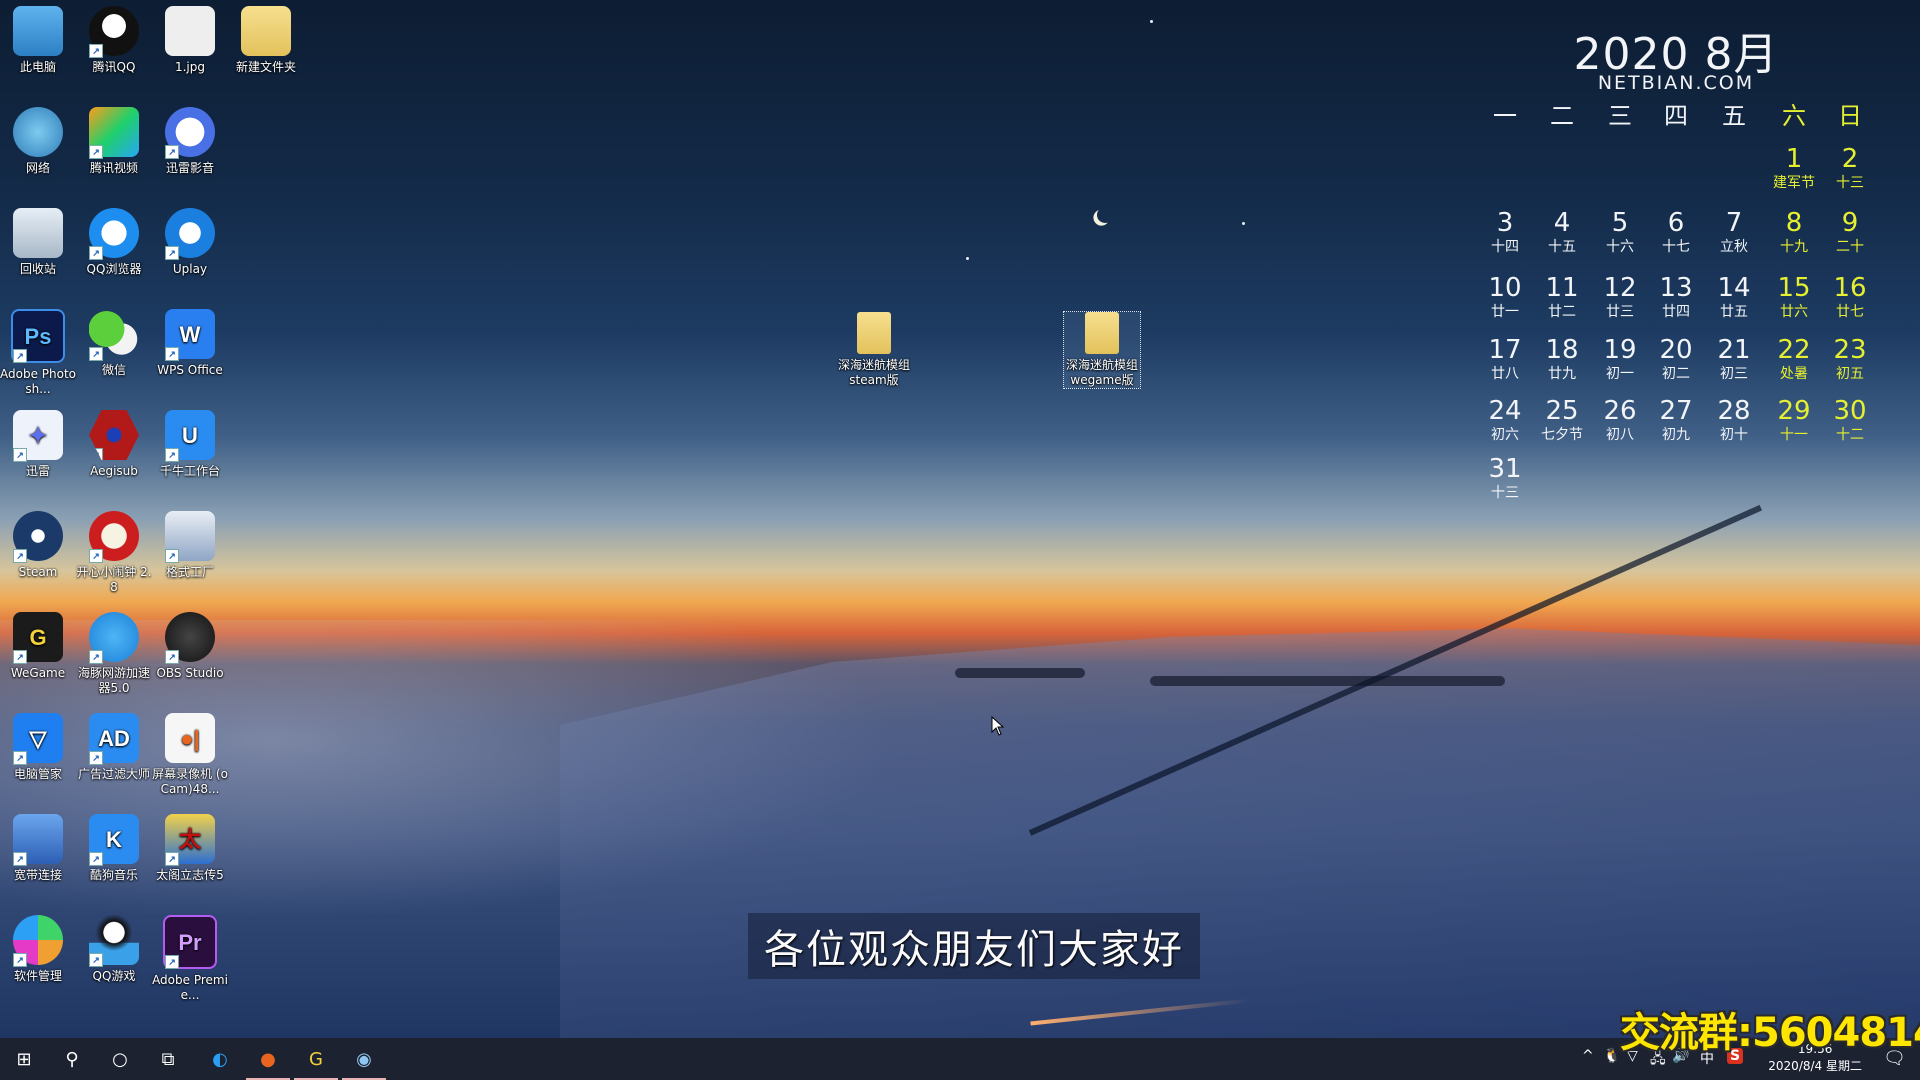 The image size is (1920, 1080). Describe the element at coordinates (1102, 350) in the screenshot. I see `desktop-folder: 深海迷航模组 wegame版` at that location.